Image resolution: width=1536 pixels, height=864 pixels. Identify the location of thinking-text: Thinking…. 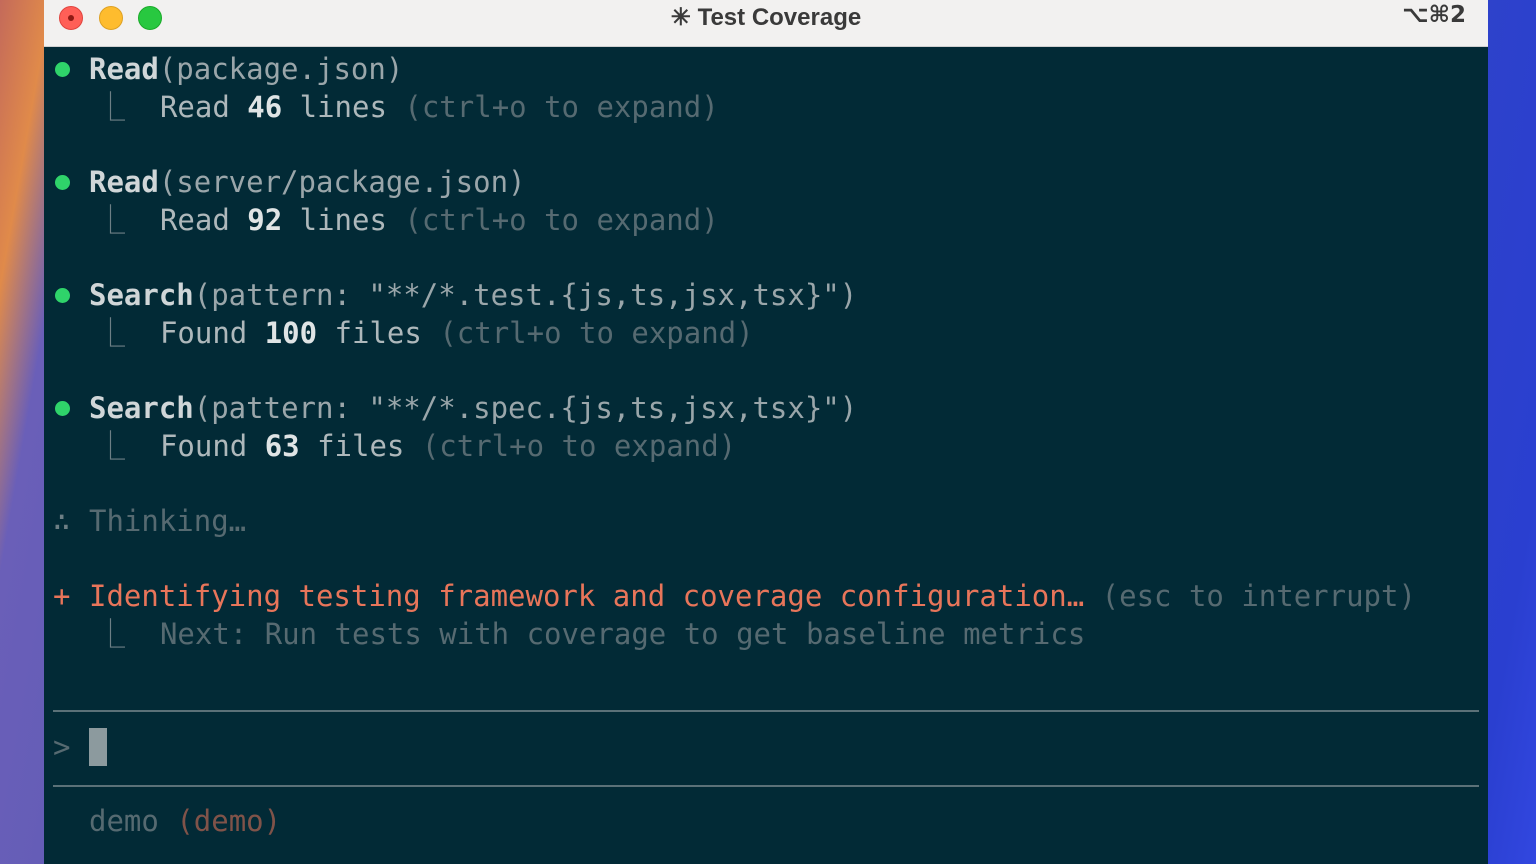
(168, 521).